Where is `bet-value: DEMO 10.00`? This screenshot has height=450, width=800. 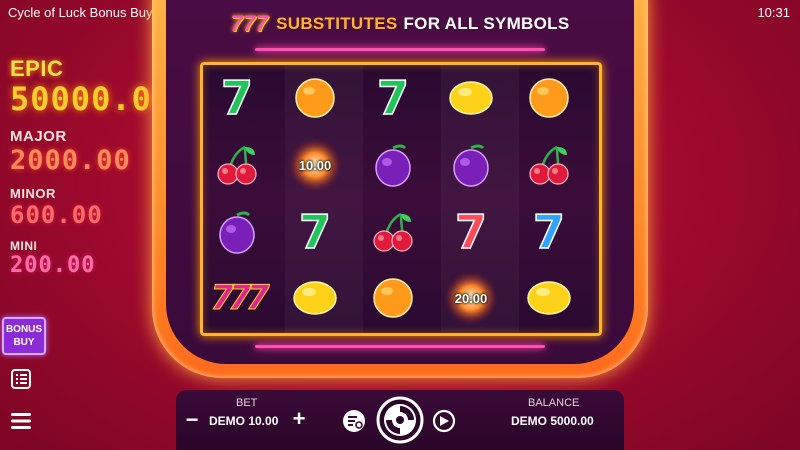 bet-value: DEMO 10.00 is located at coordinates (244, 421).